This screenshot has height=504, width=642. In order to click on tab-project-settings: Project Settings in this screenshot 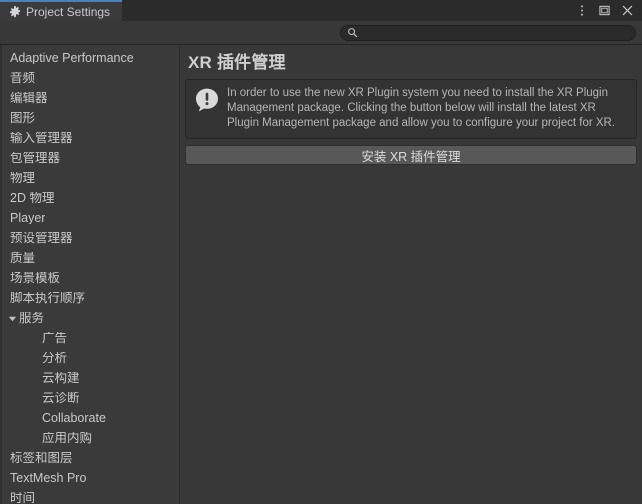, I will do `click(61, 10)`.